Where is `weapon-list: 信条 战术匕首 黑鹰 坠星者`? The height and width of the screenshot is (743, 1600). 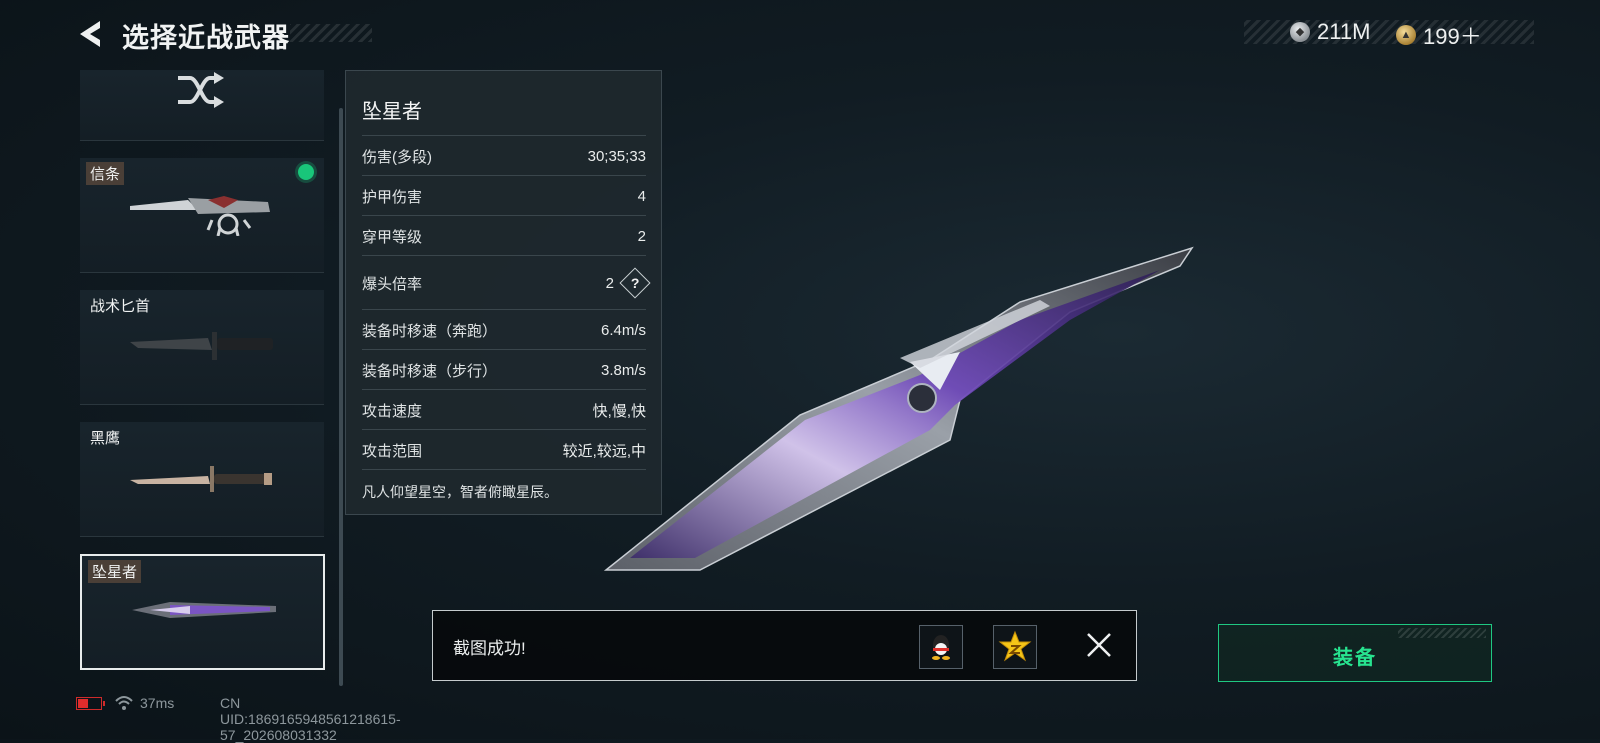 weapon-list: 信条 战术匕首 黑鹰 坠星者 is located at coordinates (205, 382).